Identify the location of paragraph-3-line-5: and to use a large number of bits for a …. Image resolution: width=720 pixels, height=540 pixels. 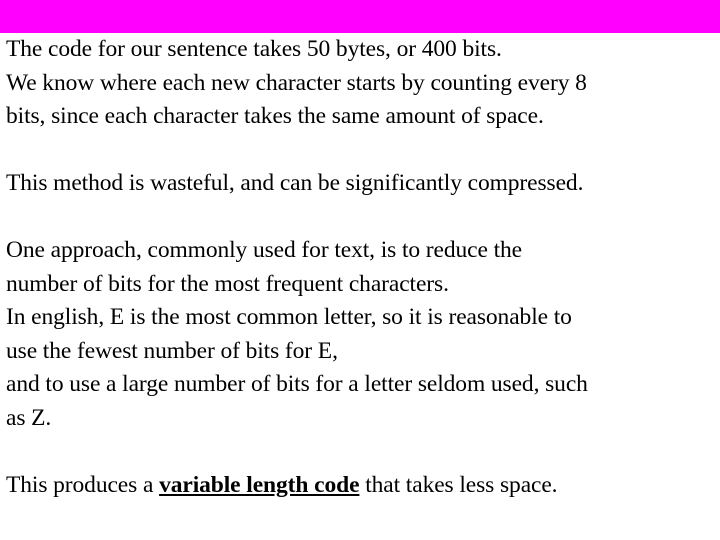
(297, 384).